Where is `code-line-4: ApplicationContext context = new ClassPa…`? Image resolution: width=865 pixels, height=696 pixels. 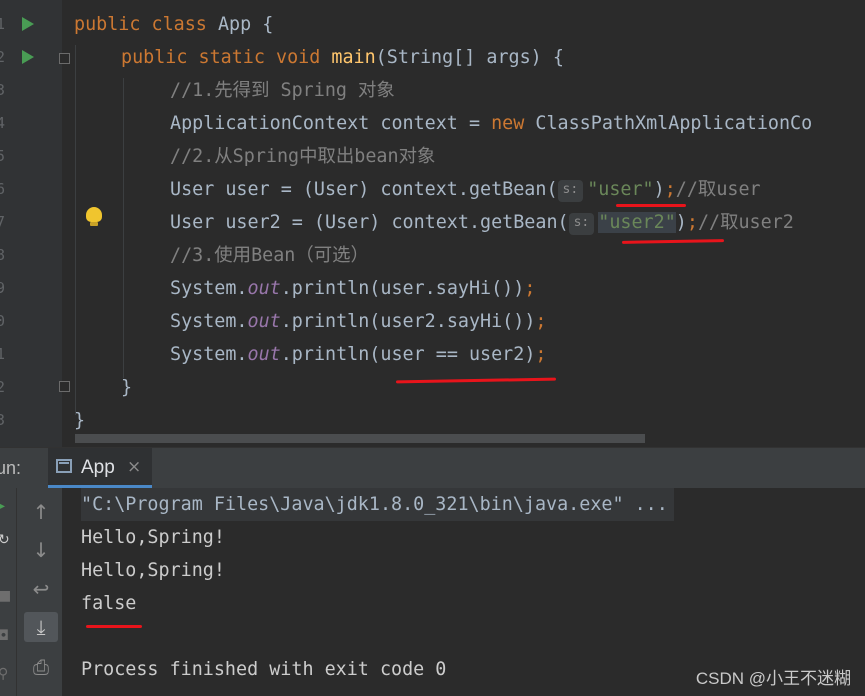 code-line-4: ApplicationContext context = new ClassPa… is located at coordinates (491, 123).